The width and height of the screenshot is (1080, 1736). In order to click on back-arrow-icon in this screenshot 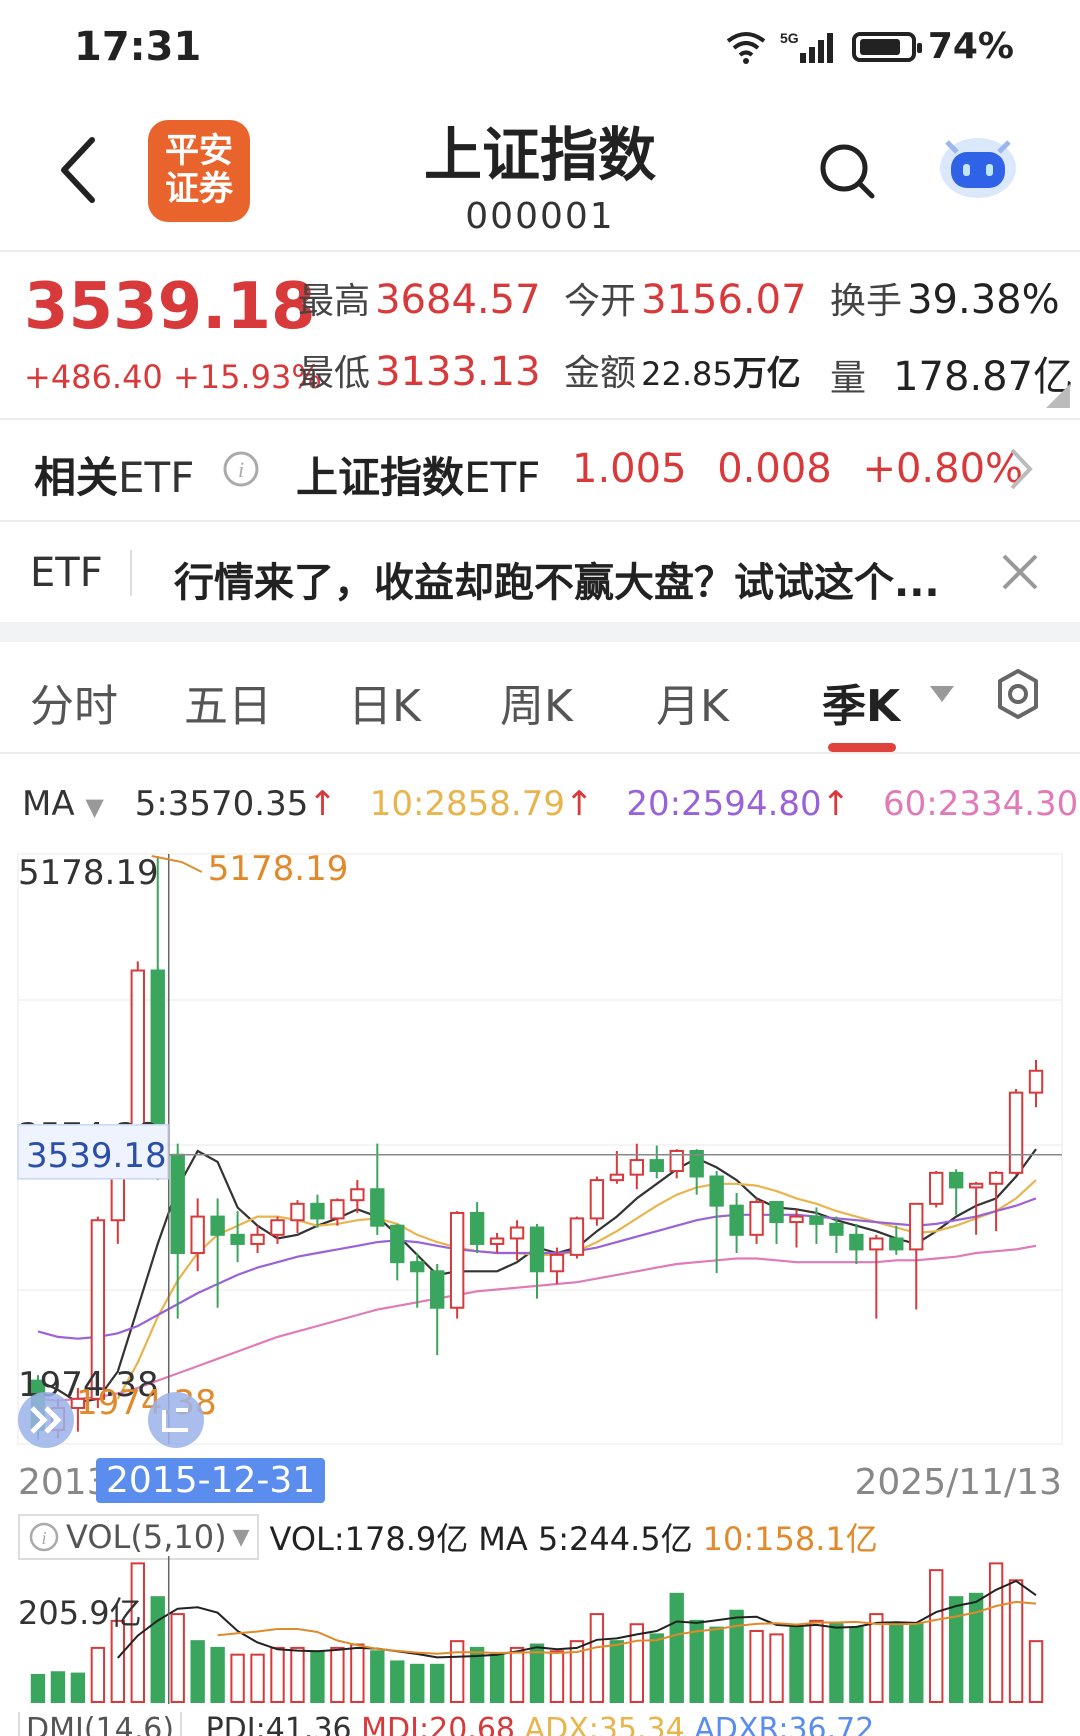, I will do `click(80, 170)`.